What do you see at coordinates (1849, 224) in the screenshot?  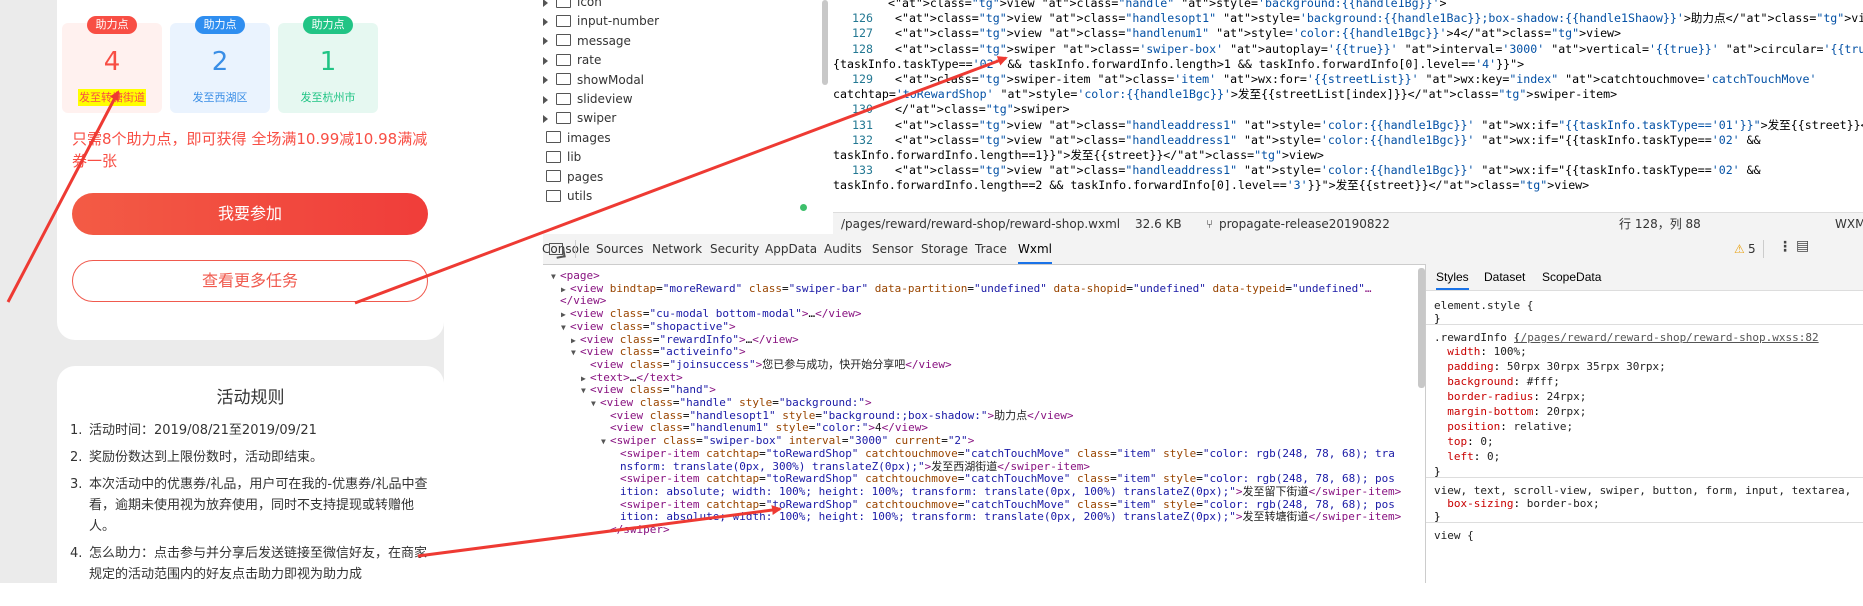 I see `language-mode: WXM` at bounding box center [1849, 224].